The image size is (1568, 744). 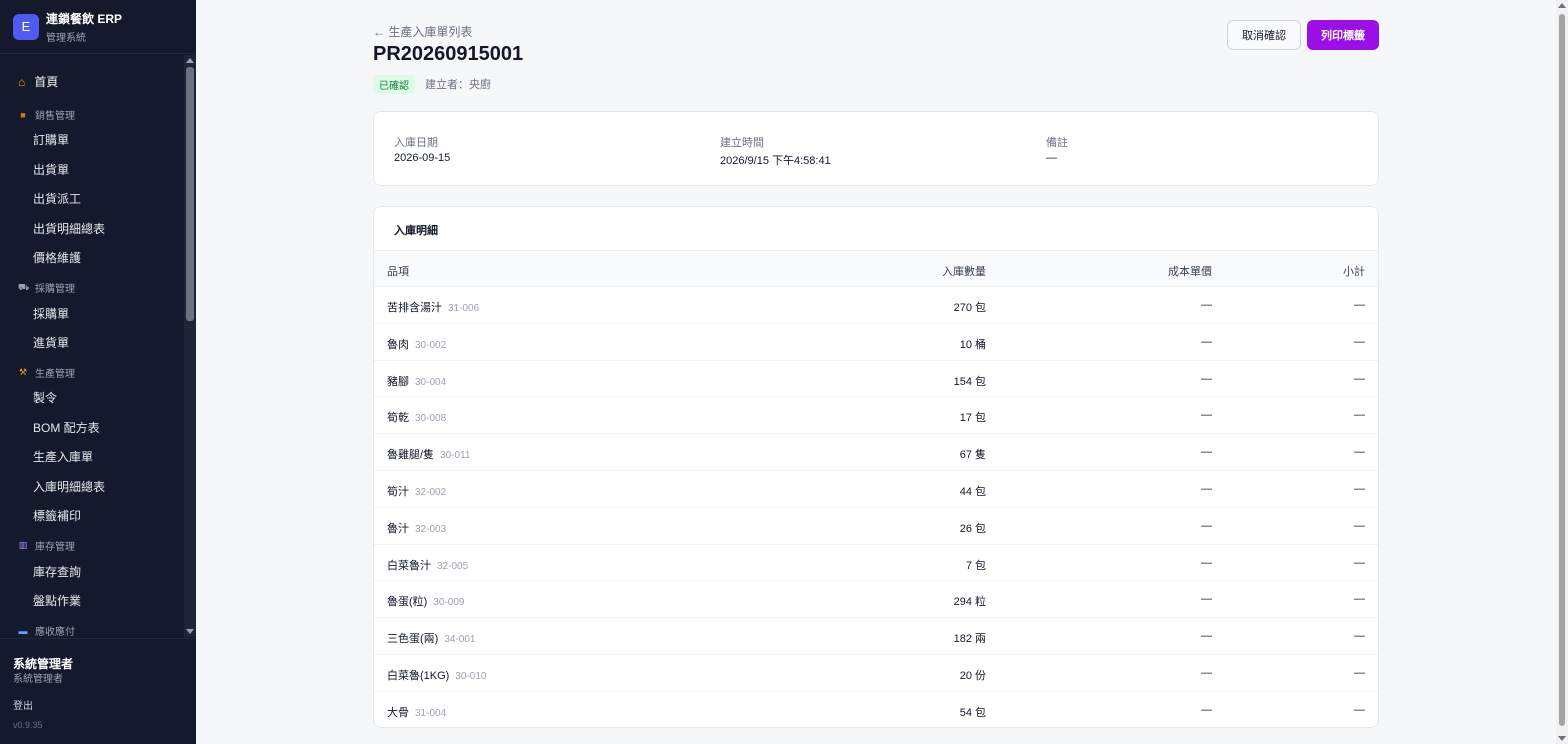 What do you see at coordinates (398, 418) in the screenshot?
I see `item-name: 筍乾` at bounding box center [398, 418].